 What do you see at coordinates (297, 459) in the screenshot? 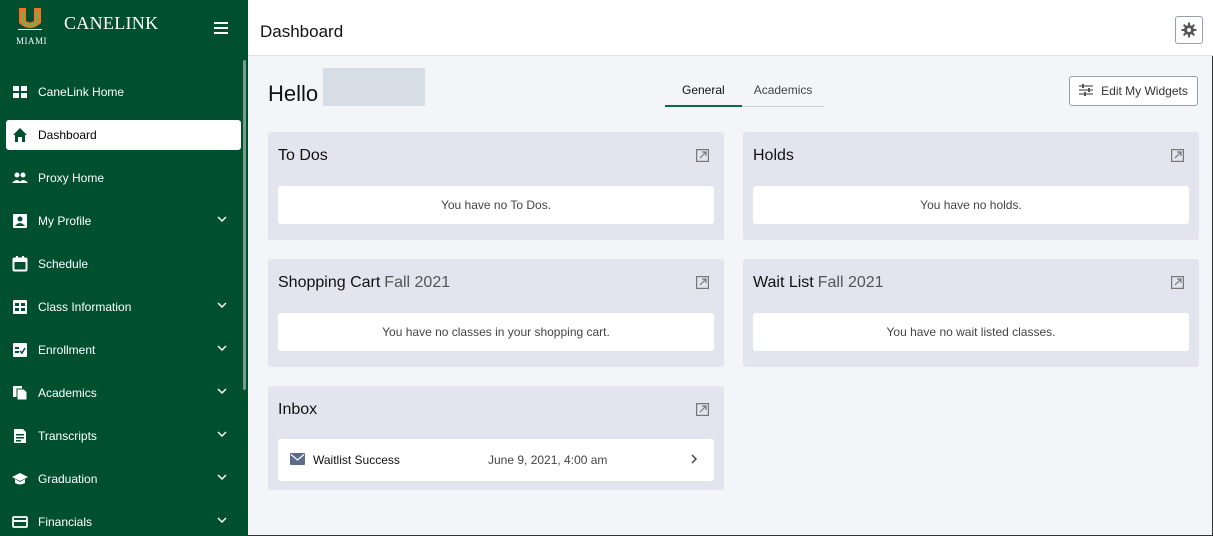
I see `envelope-icon` at bounding box center [297, 459].